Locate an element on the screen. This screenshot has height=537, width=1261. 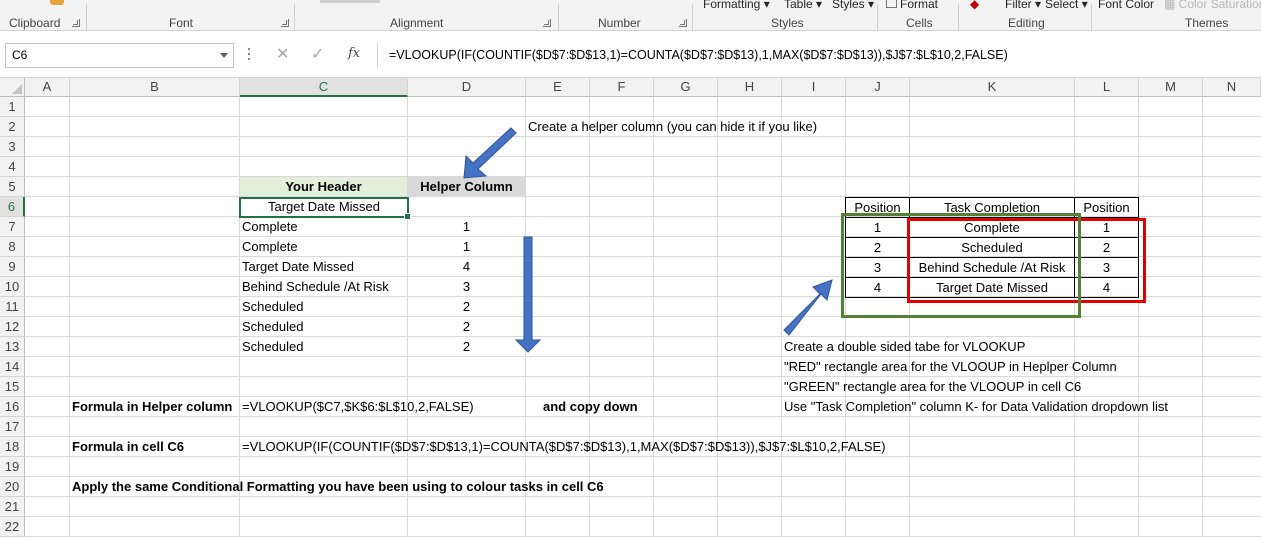
format-icon is located at coordinates (891, 4).